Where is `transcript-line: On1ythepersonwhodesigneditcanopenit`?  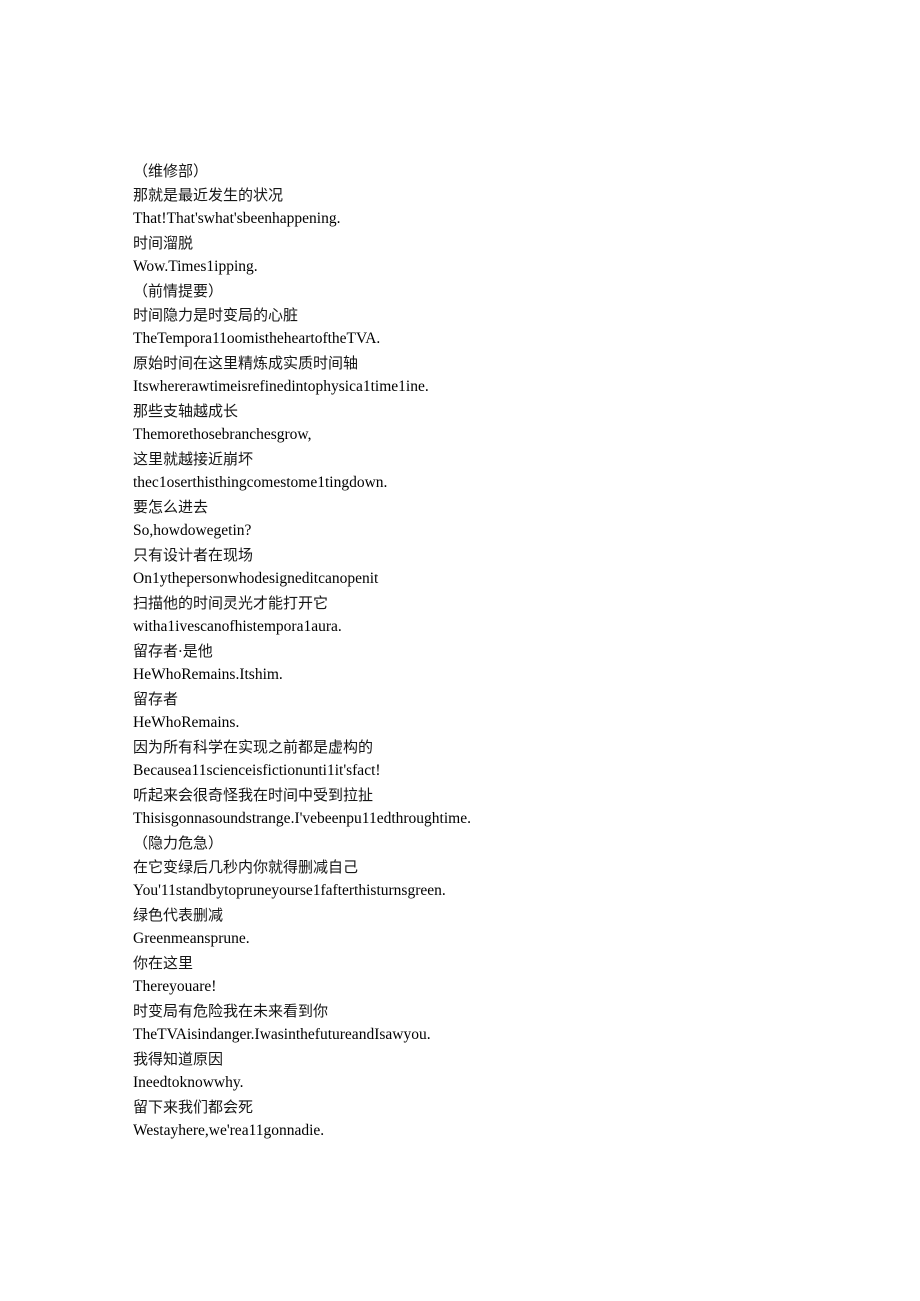
transcript-line: On1ythepersonwhodesigneditcanopenit is located at coordinates (256, 578).